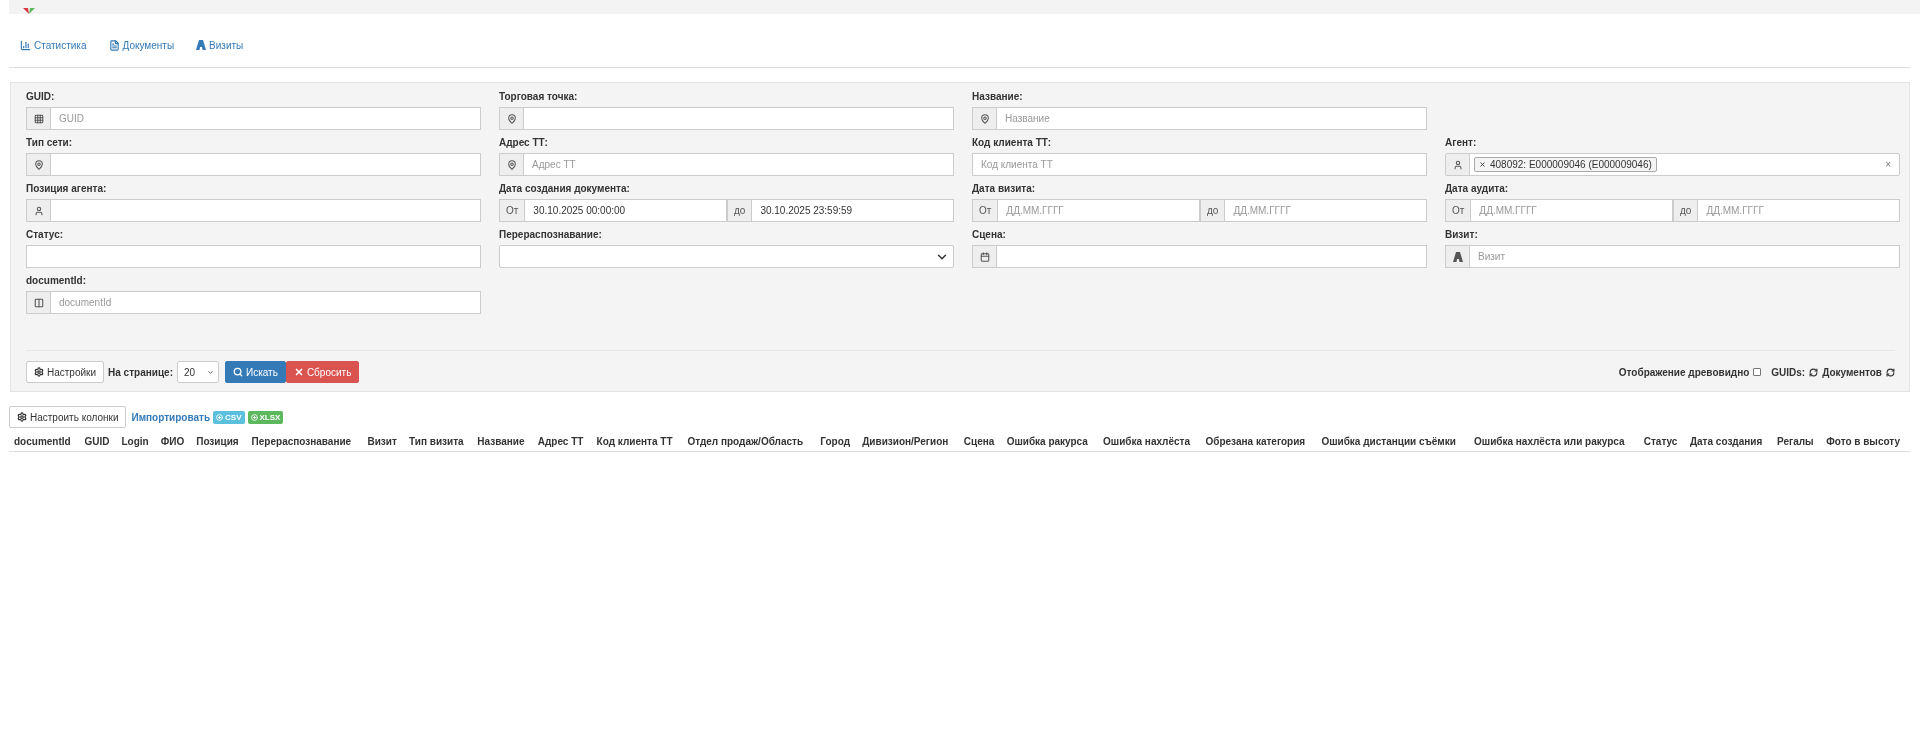 The width and height of the screenshot is (1920, 750). I want to click on field-label: Статус:, so click(45, 235).